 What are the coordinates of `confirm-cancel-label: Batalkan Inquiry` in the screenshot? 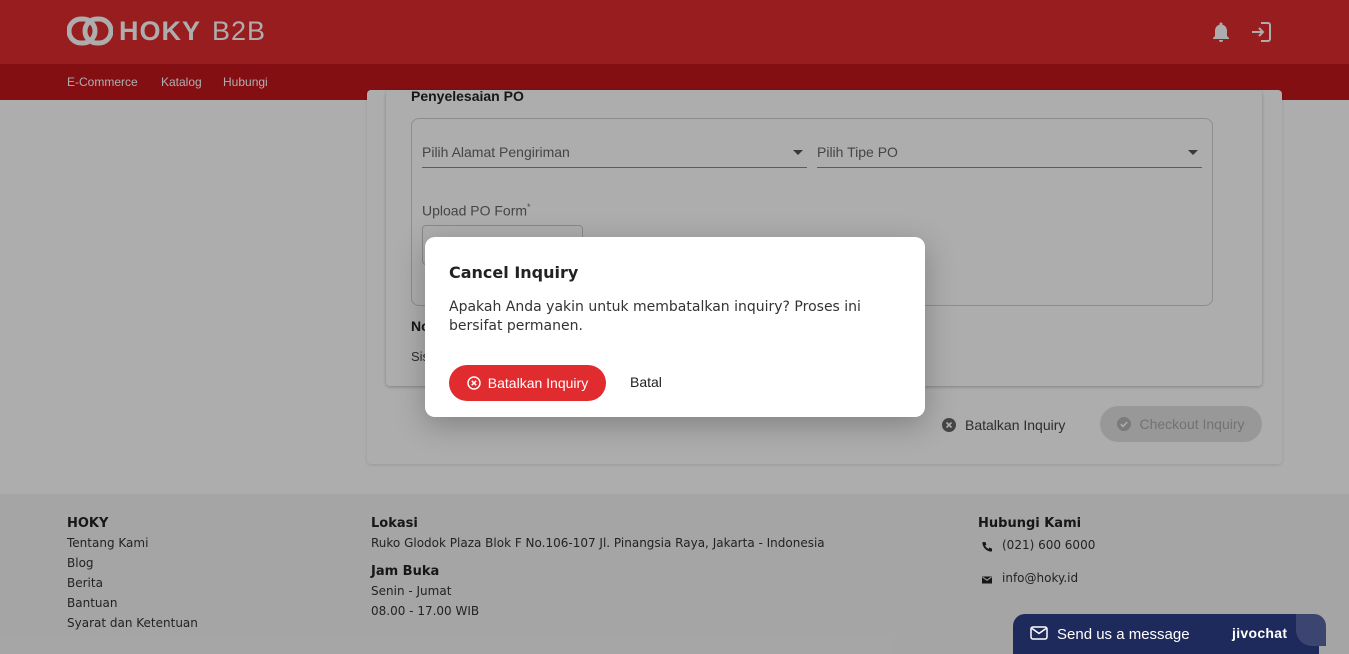 It's located at (538, 383).